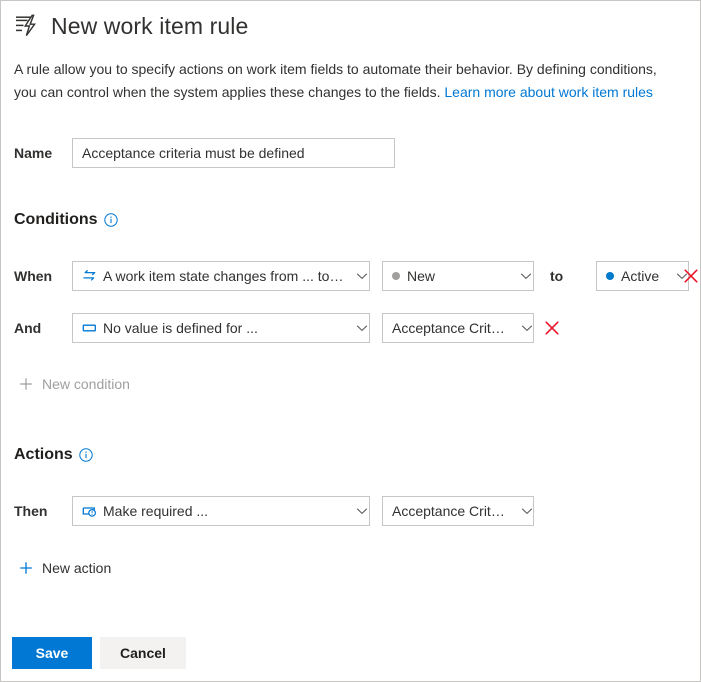 The width and height of the screenshot is (701, 682). I want to click on name-row: Name, so click(204, 153).